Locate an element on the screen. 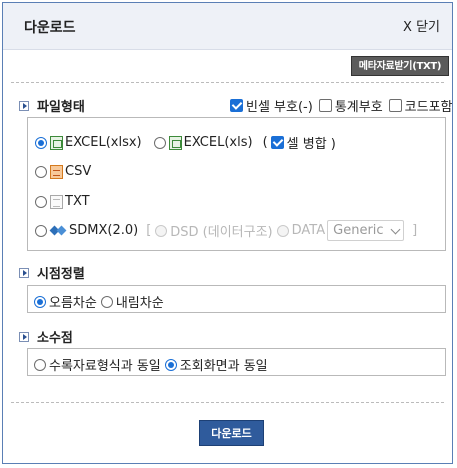 The image size is (457, 468). stat-sign-label: 통계부호 is located at coordinates (358, 107).